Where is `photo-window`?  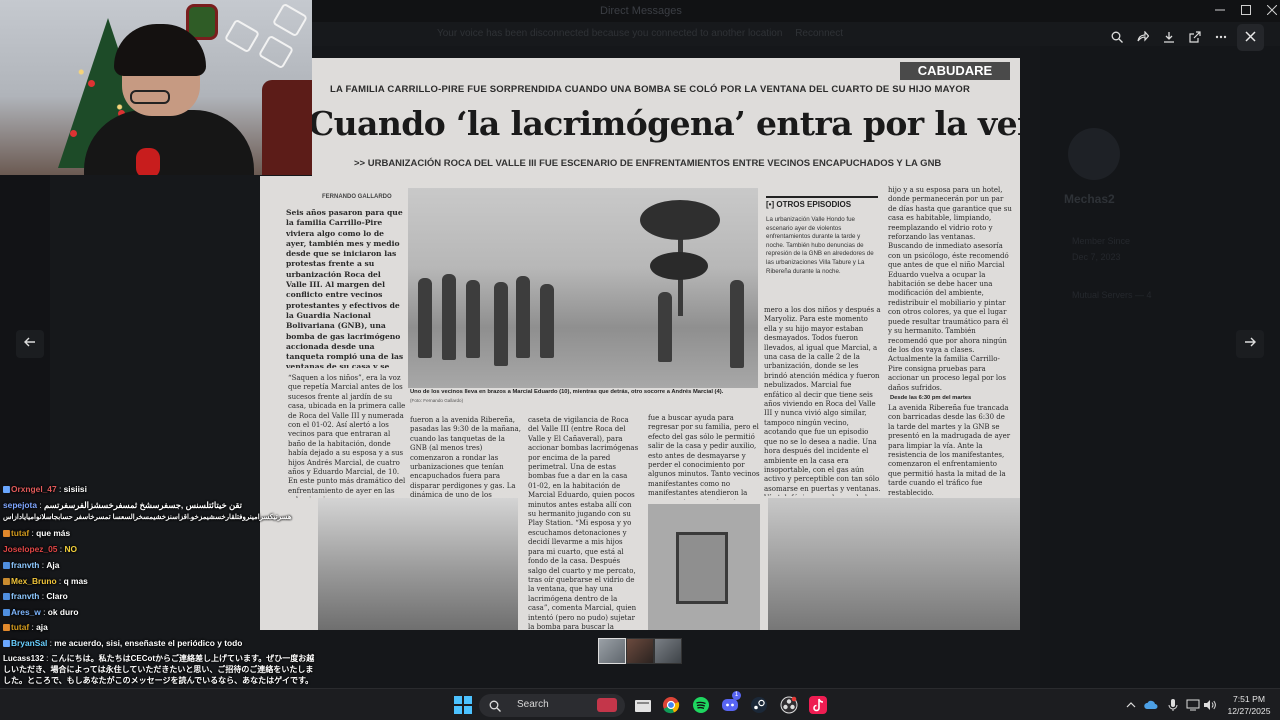
photo-window is located at coordinates (702, 568).